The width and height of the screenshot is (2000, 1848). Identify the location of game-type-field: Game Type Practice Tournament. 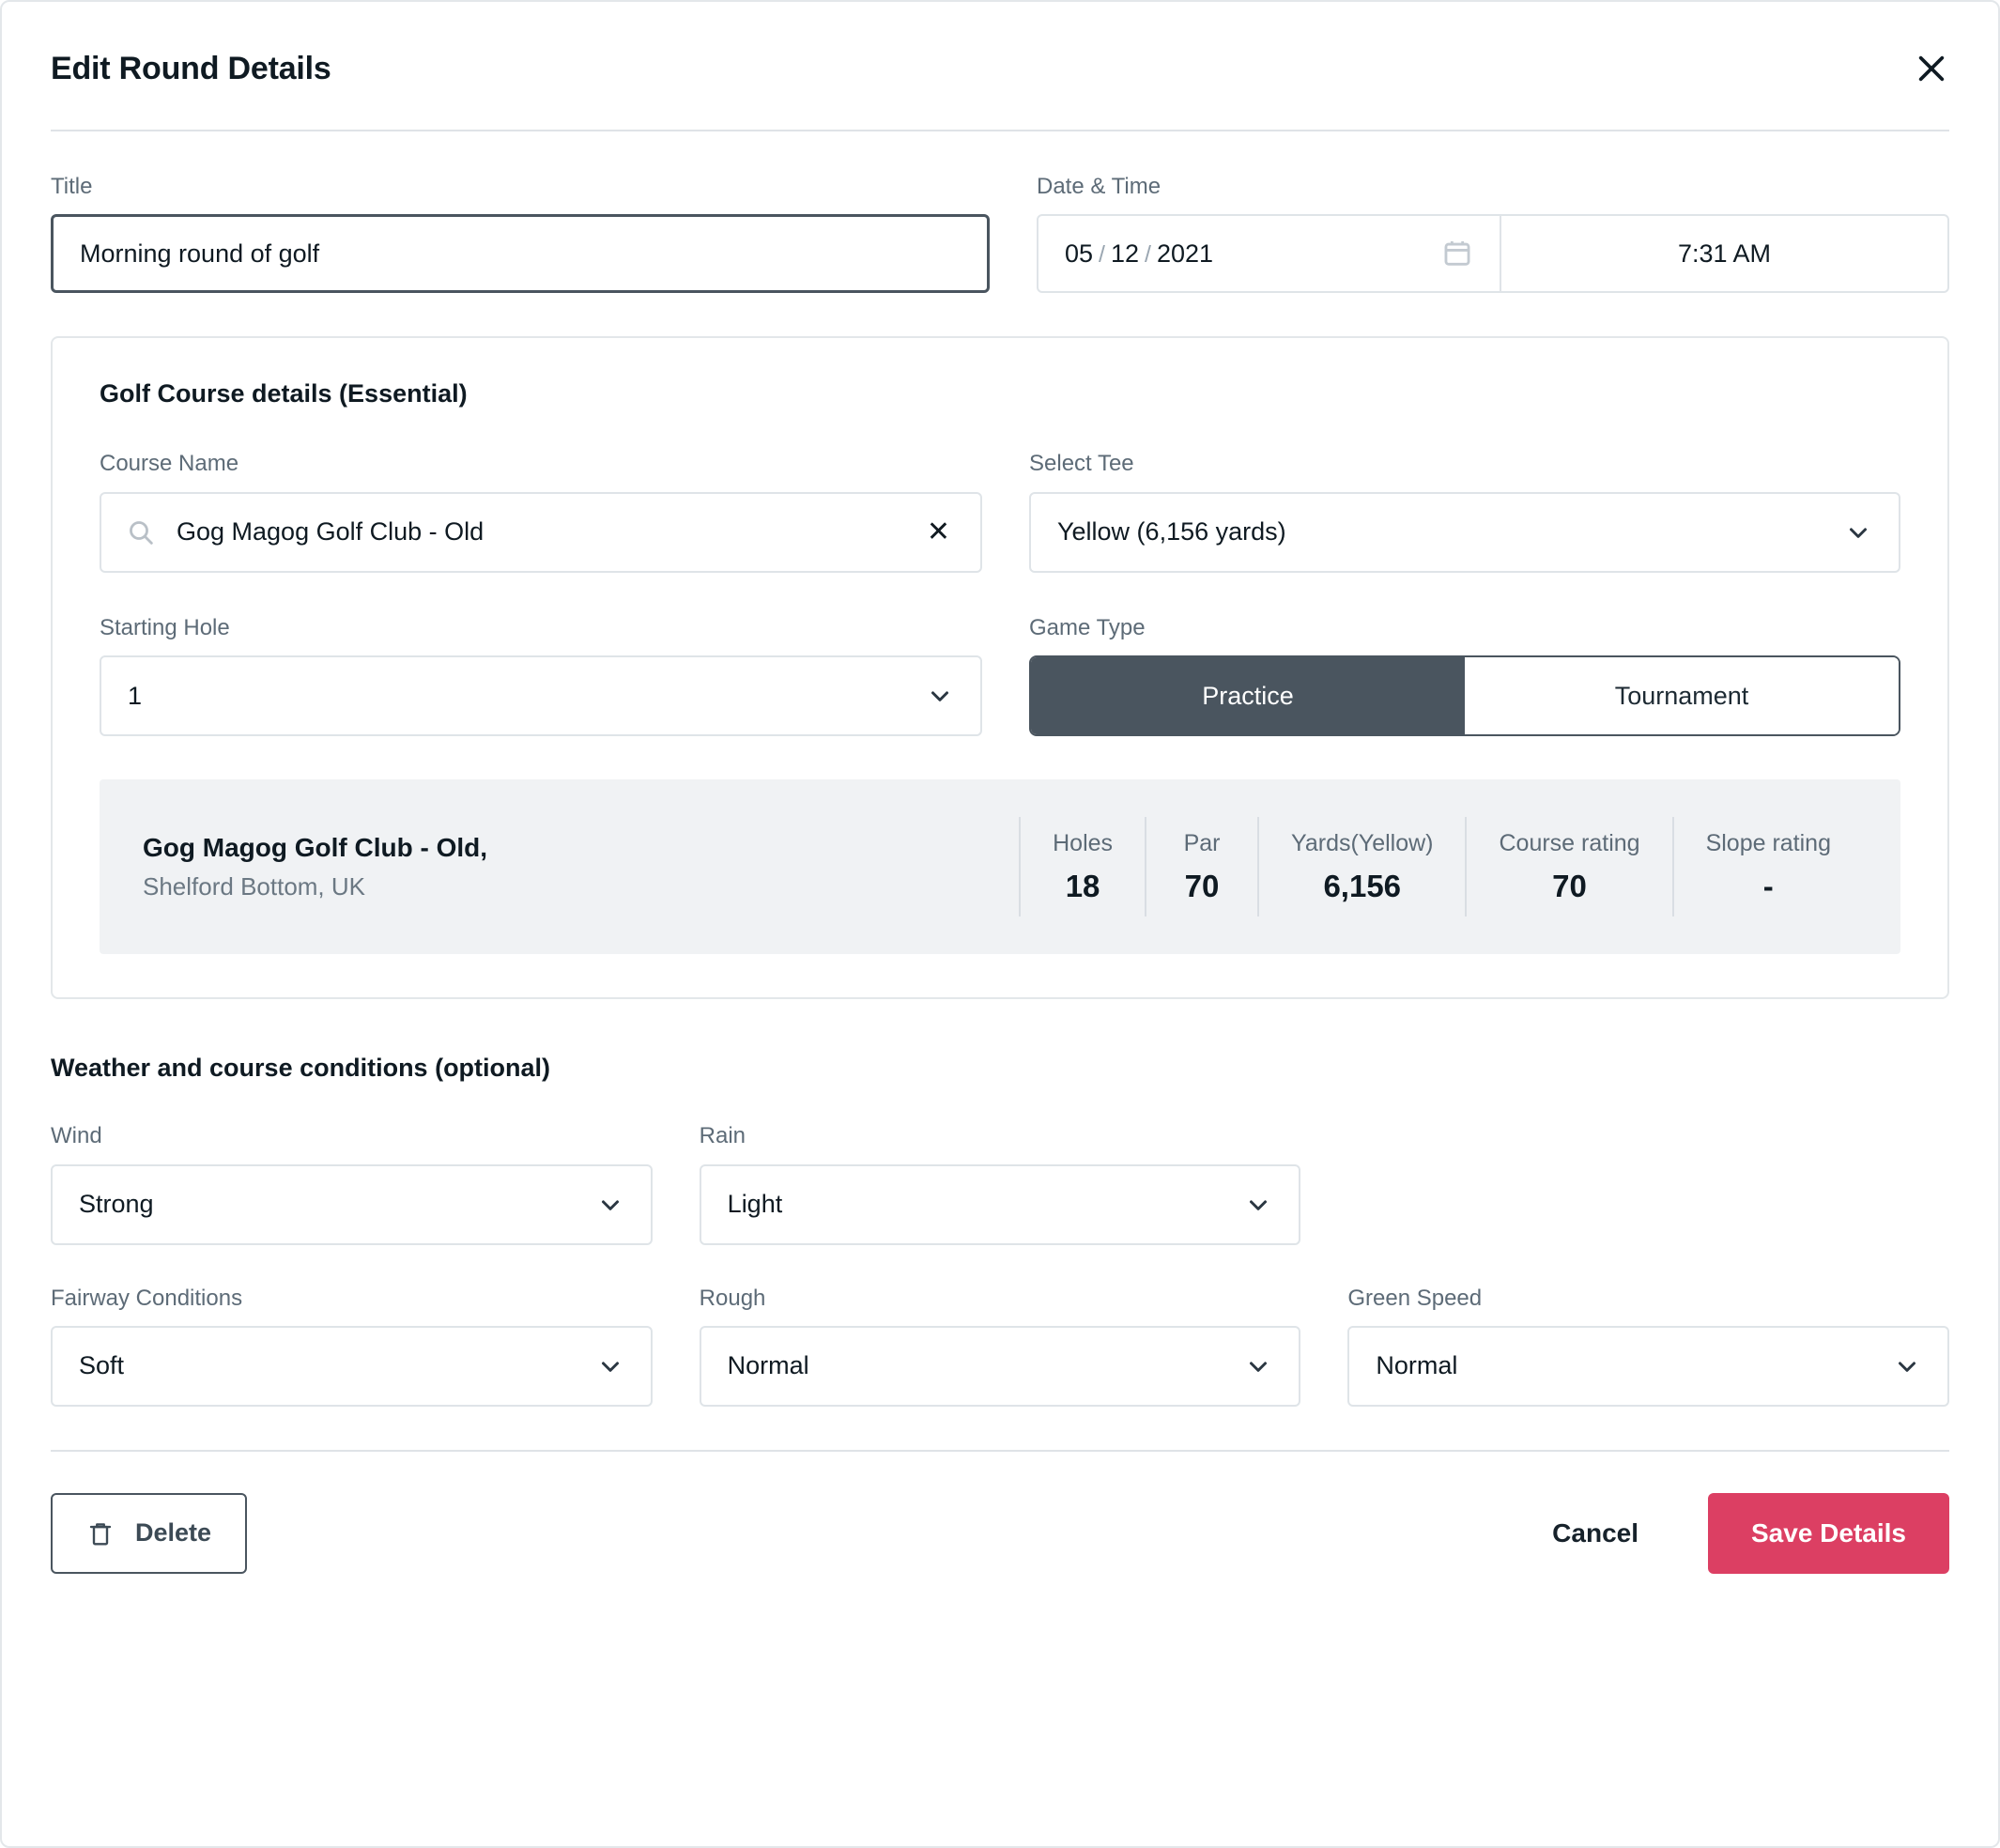
(1464, 675).